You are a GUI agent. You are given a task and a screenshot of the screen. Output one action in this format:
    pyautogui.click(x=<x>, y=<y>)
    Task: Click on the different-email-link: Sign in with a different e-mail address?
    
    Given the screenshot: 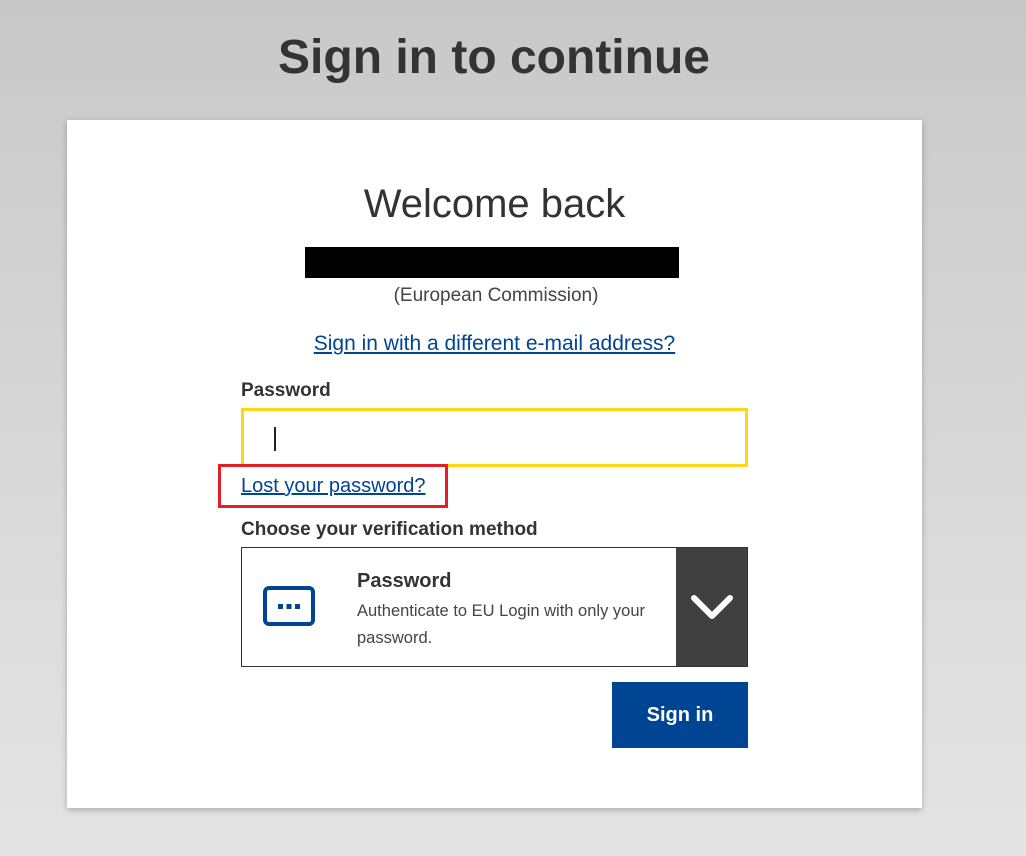 What is the action you would take?
    pyautogui.click(x=494, y=343)
    